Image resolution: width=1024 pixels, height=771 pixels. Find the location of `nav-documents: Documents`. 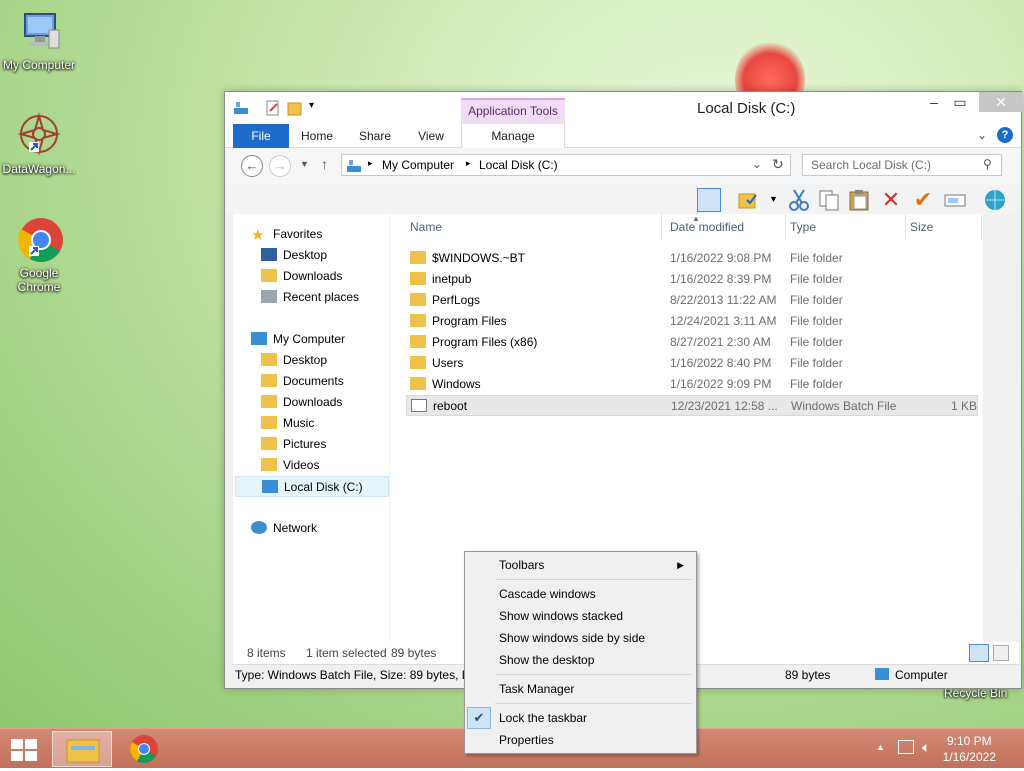

nav-documents: Documents is located at coordinates (302, 381).